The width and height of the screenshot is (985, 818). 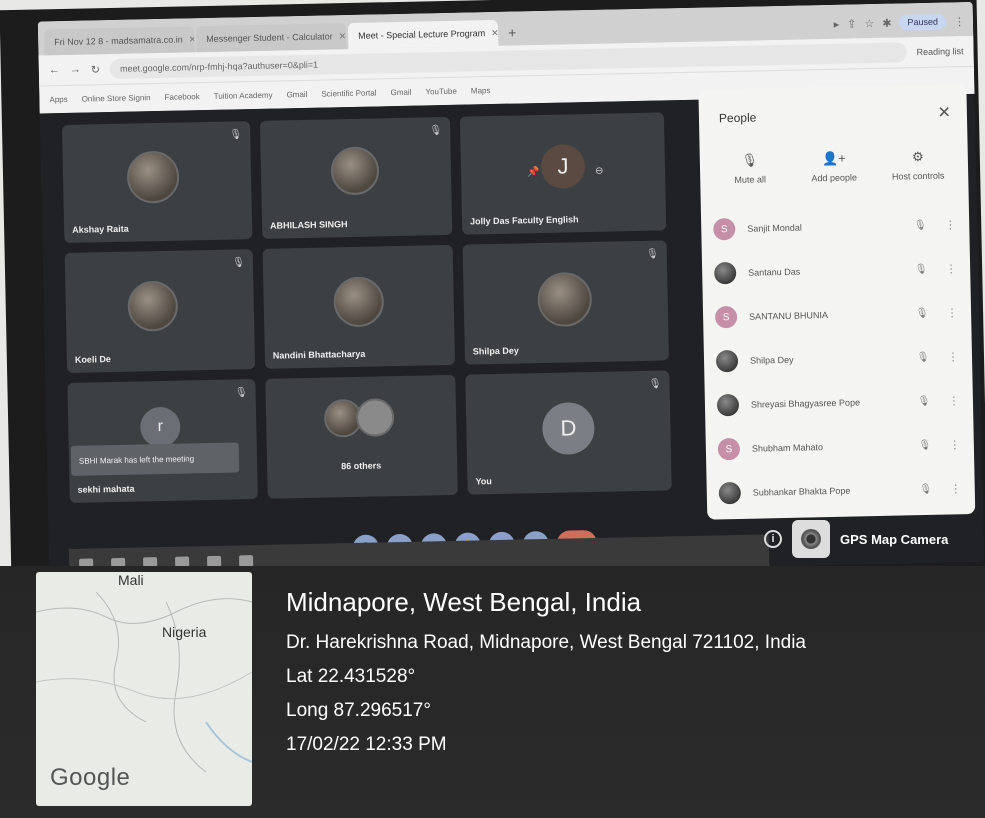 I want to click on list-item: Santanu Das 🎙 ⋮, so click(x=836, y=270).